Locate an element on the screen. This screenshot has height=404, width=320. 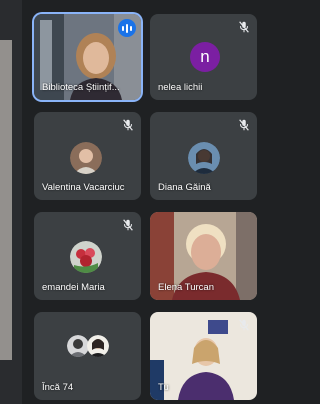
speaking-indicator-icon is located at coordinates (127, 28).